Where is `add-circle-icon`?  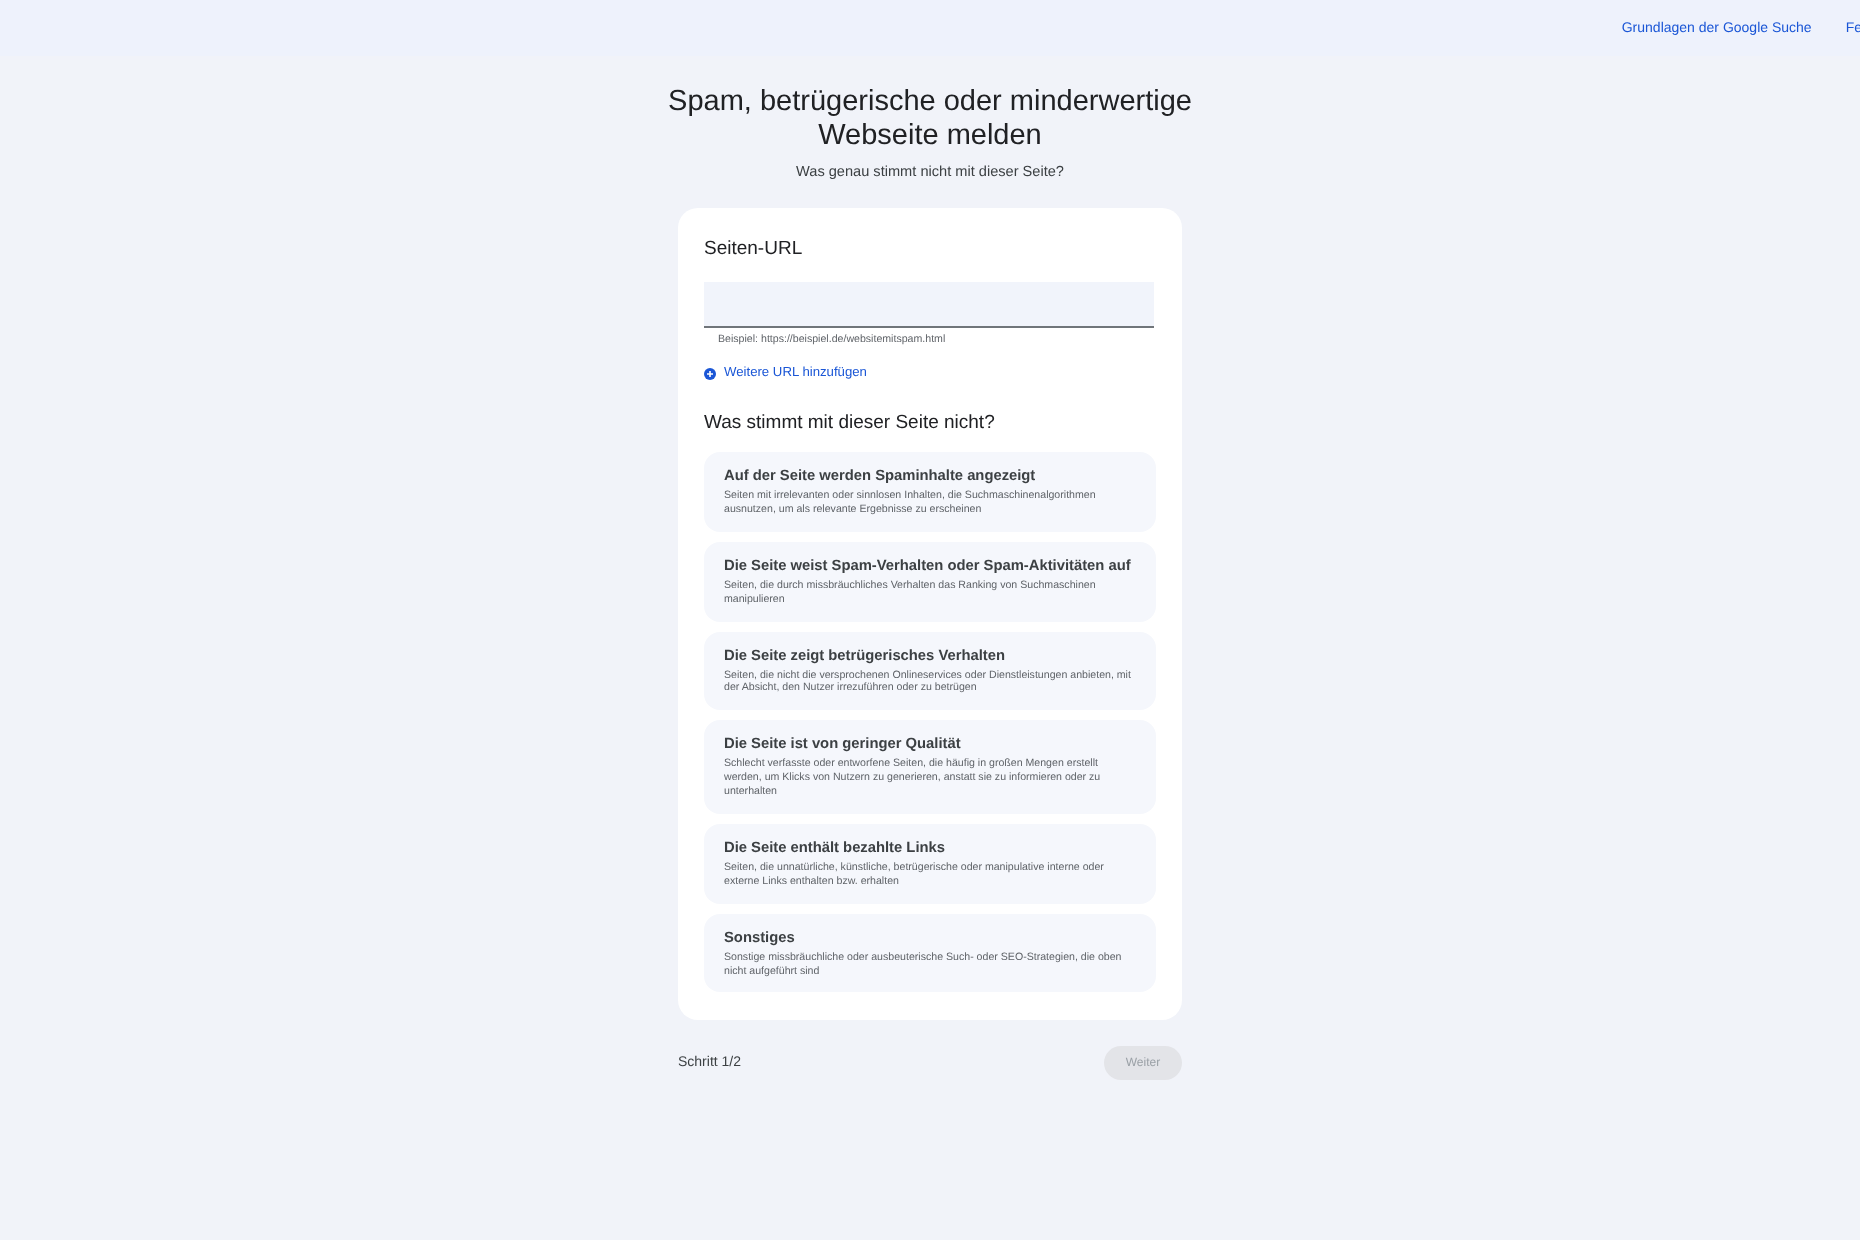
add-circle-icon is located at coordinates (710, 373).